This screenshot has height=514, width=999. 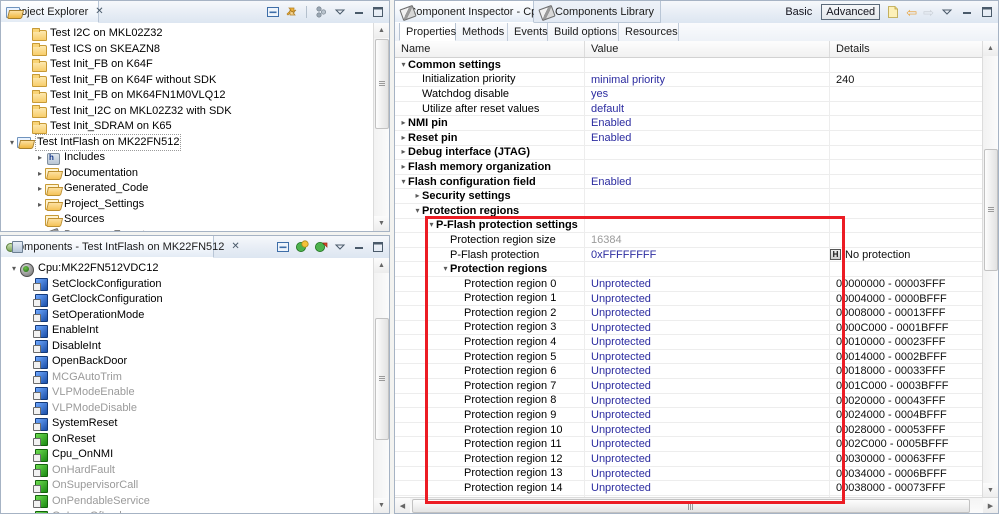 What do you see at coordinates (195, 220) in the screenshot?
I see `tree-item: Sources` at bounding box center [195, 220].